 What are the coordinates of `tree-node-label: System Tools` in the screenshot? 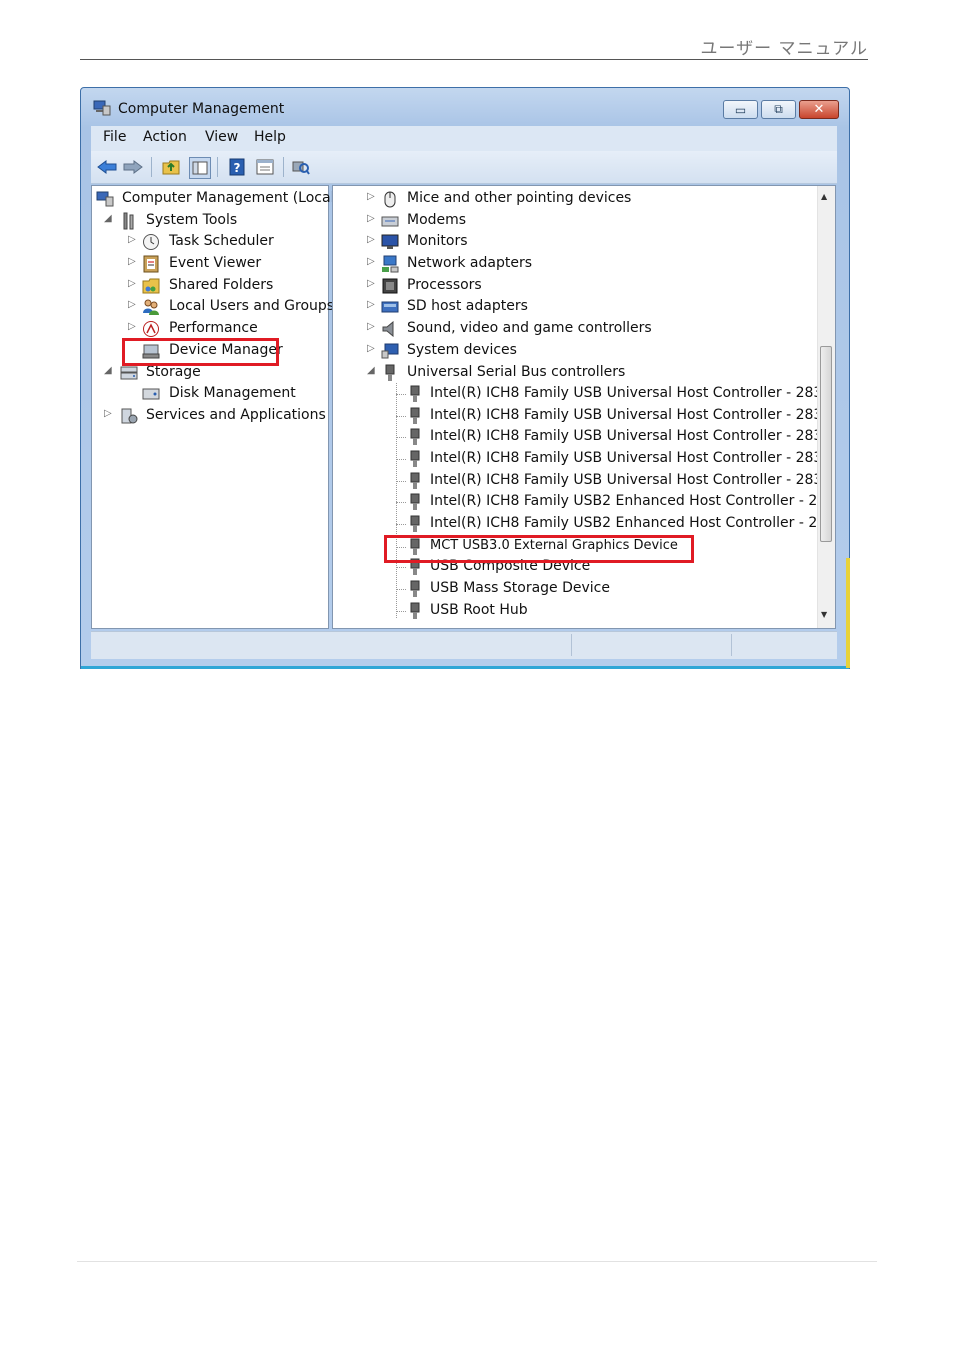 It's located at (192, 220).